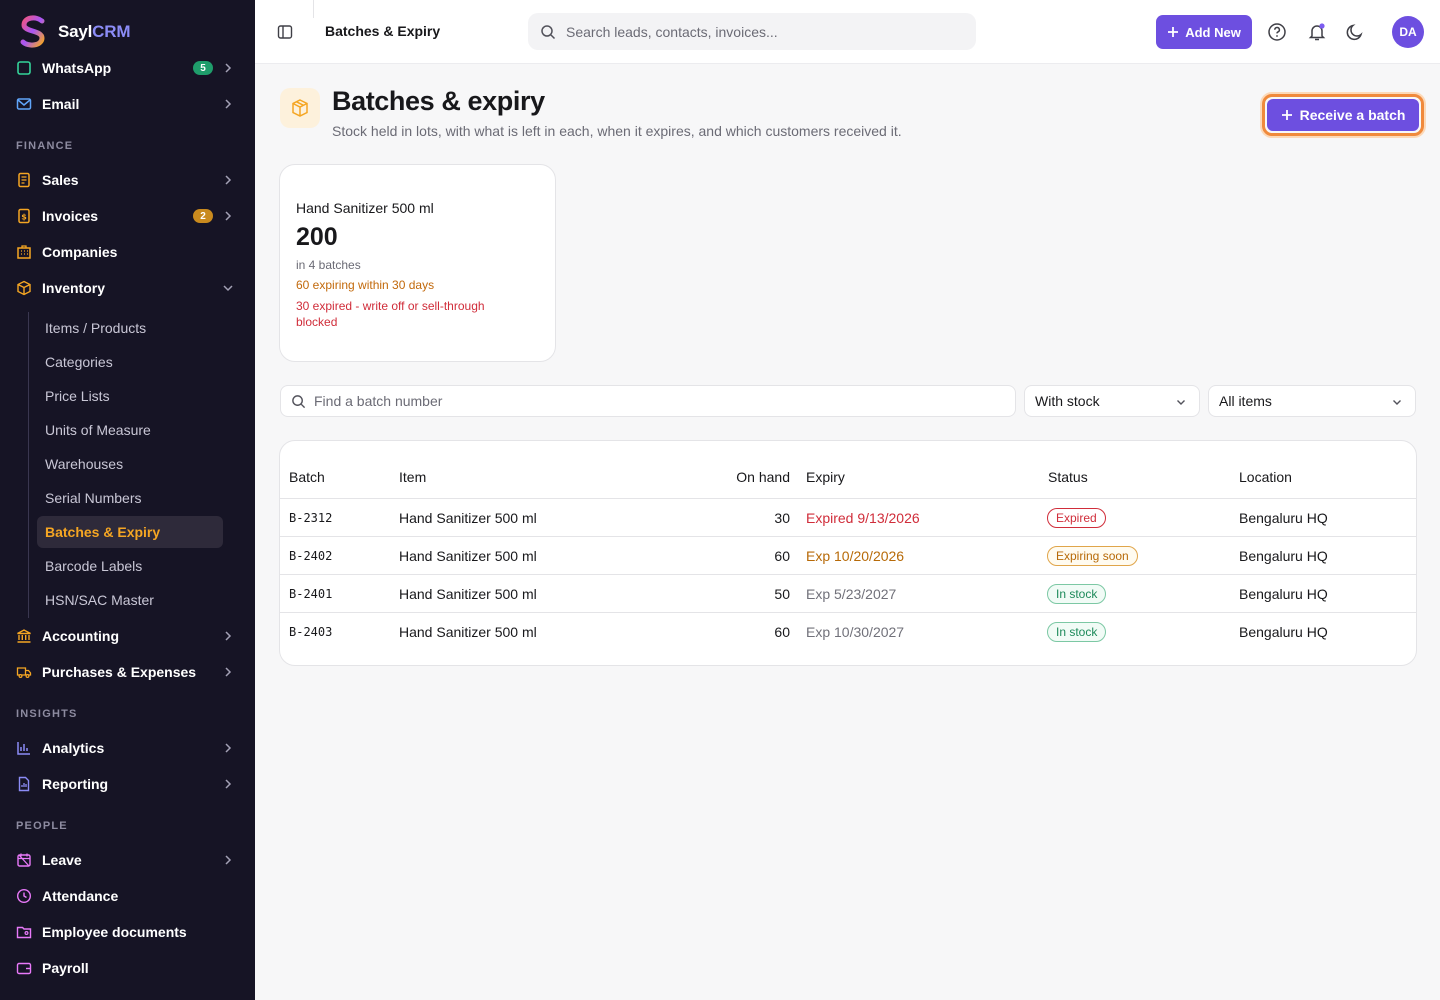 The height and width of the screenshot is (1000, 1440). Describe the element at coordinates (127, 968) in the screenshot. I see `sidebar-item-payroll: Payroll` at that location.